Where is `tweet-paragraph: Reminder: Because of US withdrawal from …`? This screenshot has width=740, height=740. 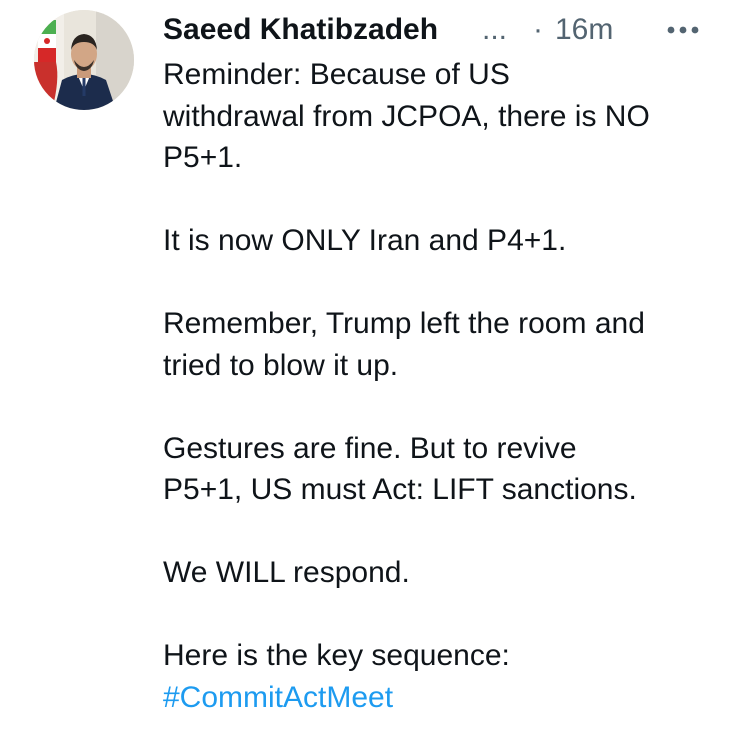 tweet-paragraph: Reminder: Because of US withdrawal from … is located at coordinates (406, 116).